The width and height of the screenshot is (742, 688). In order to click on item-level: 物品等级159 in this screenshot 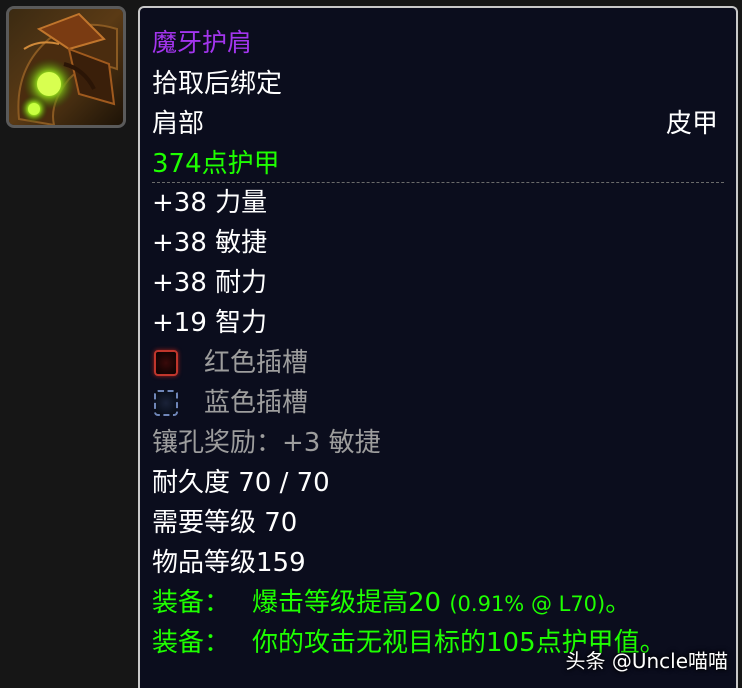, I will do `click(229, 563)`.